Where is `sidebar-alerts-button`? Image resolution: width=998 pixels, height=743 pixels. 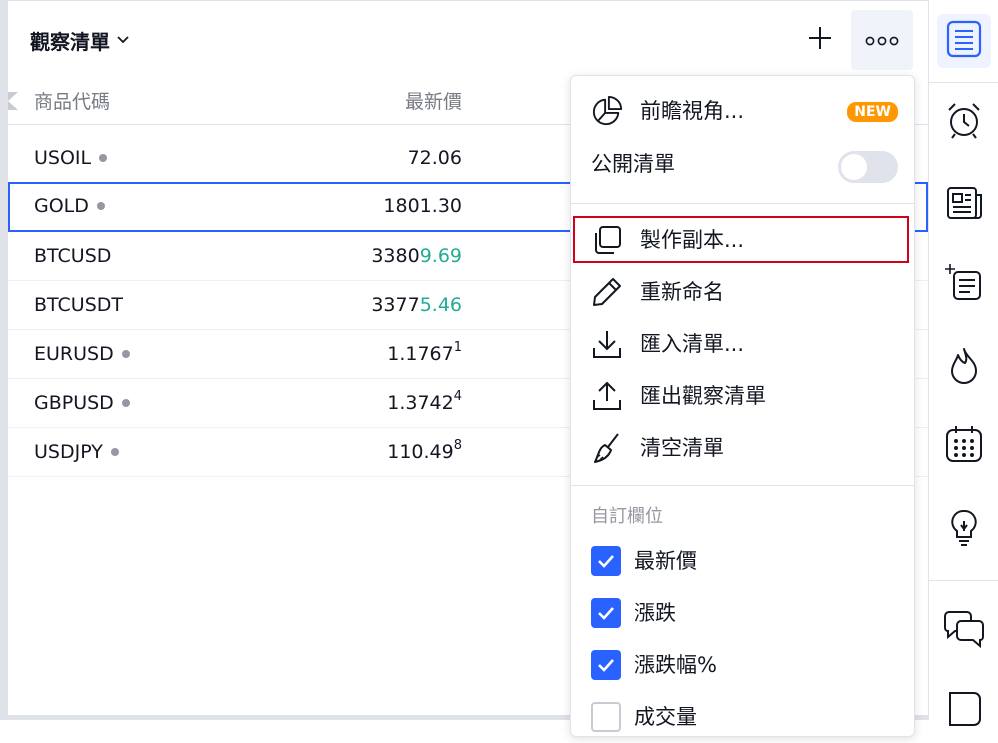 sidebar-alerts-button is located at coordinates (964, 122).